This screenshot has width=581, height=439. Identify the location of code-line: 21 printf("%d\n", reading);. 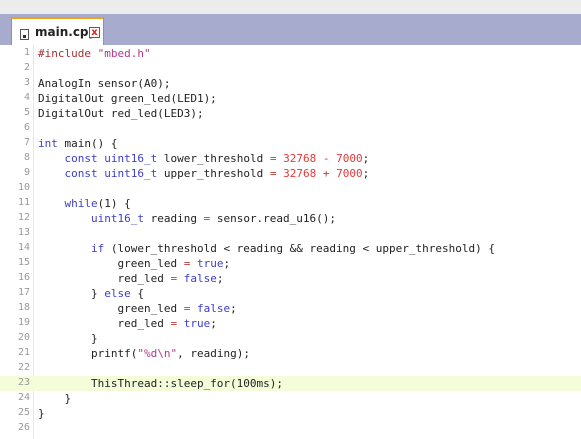
(290, 353).